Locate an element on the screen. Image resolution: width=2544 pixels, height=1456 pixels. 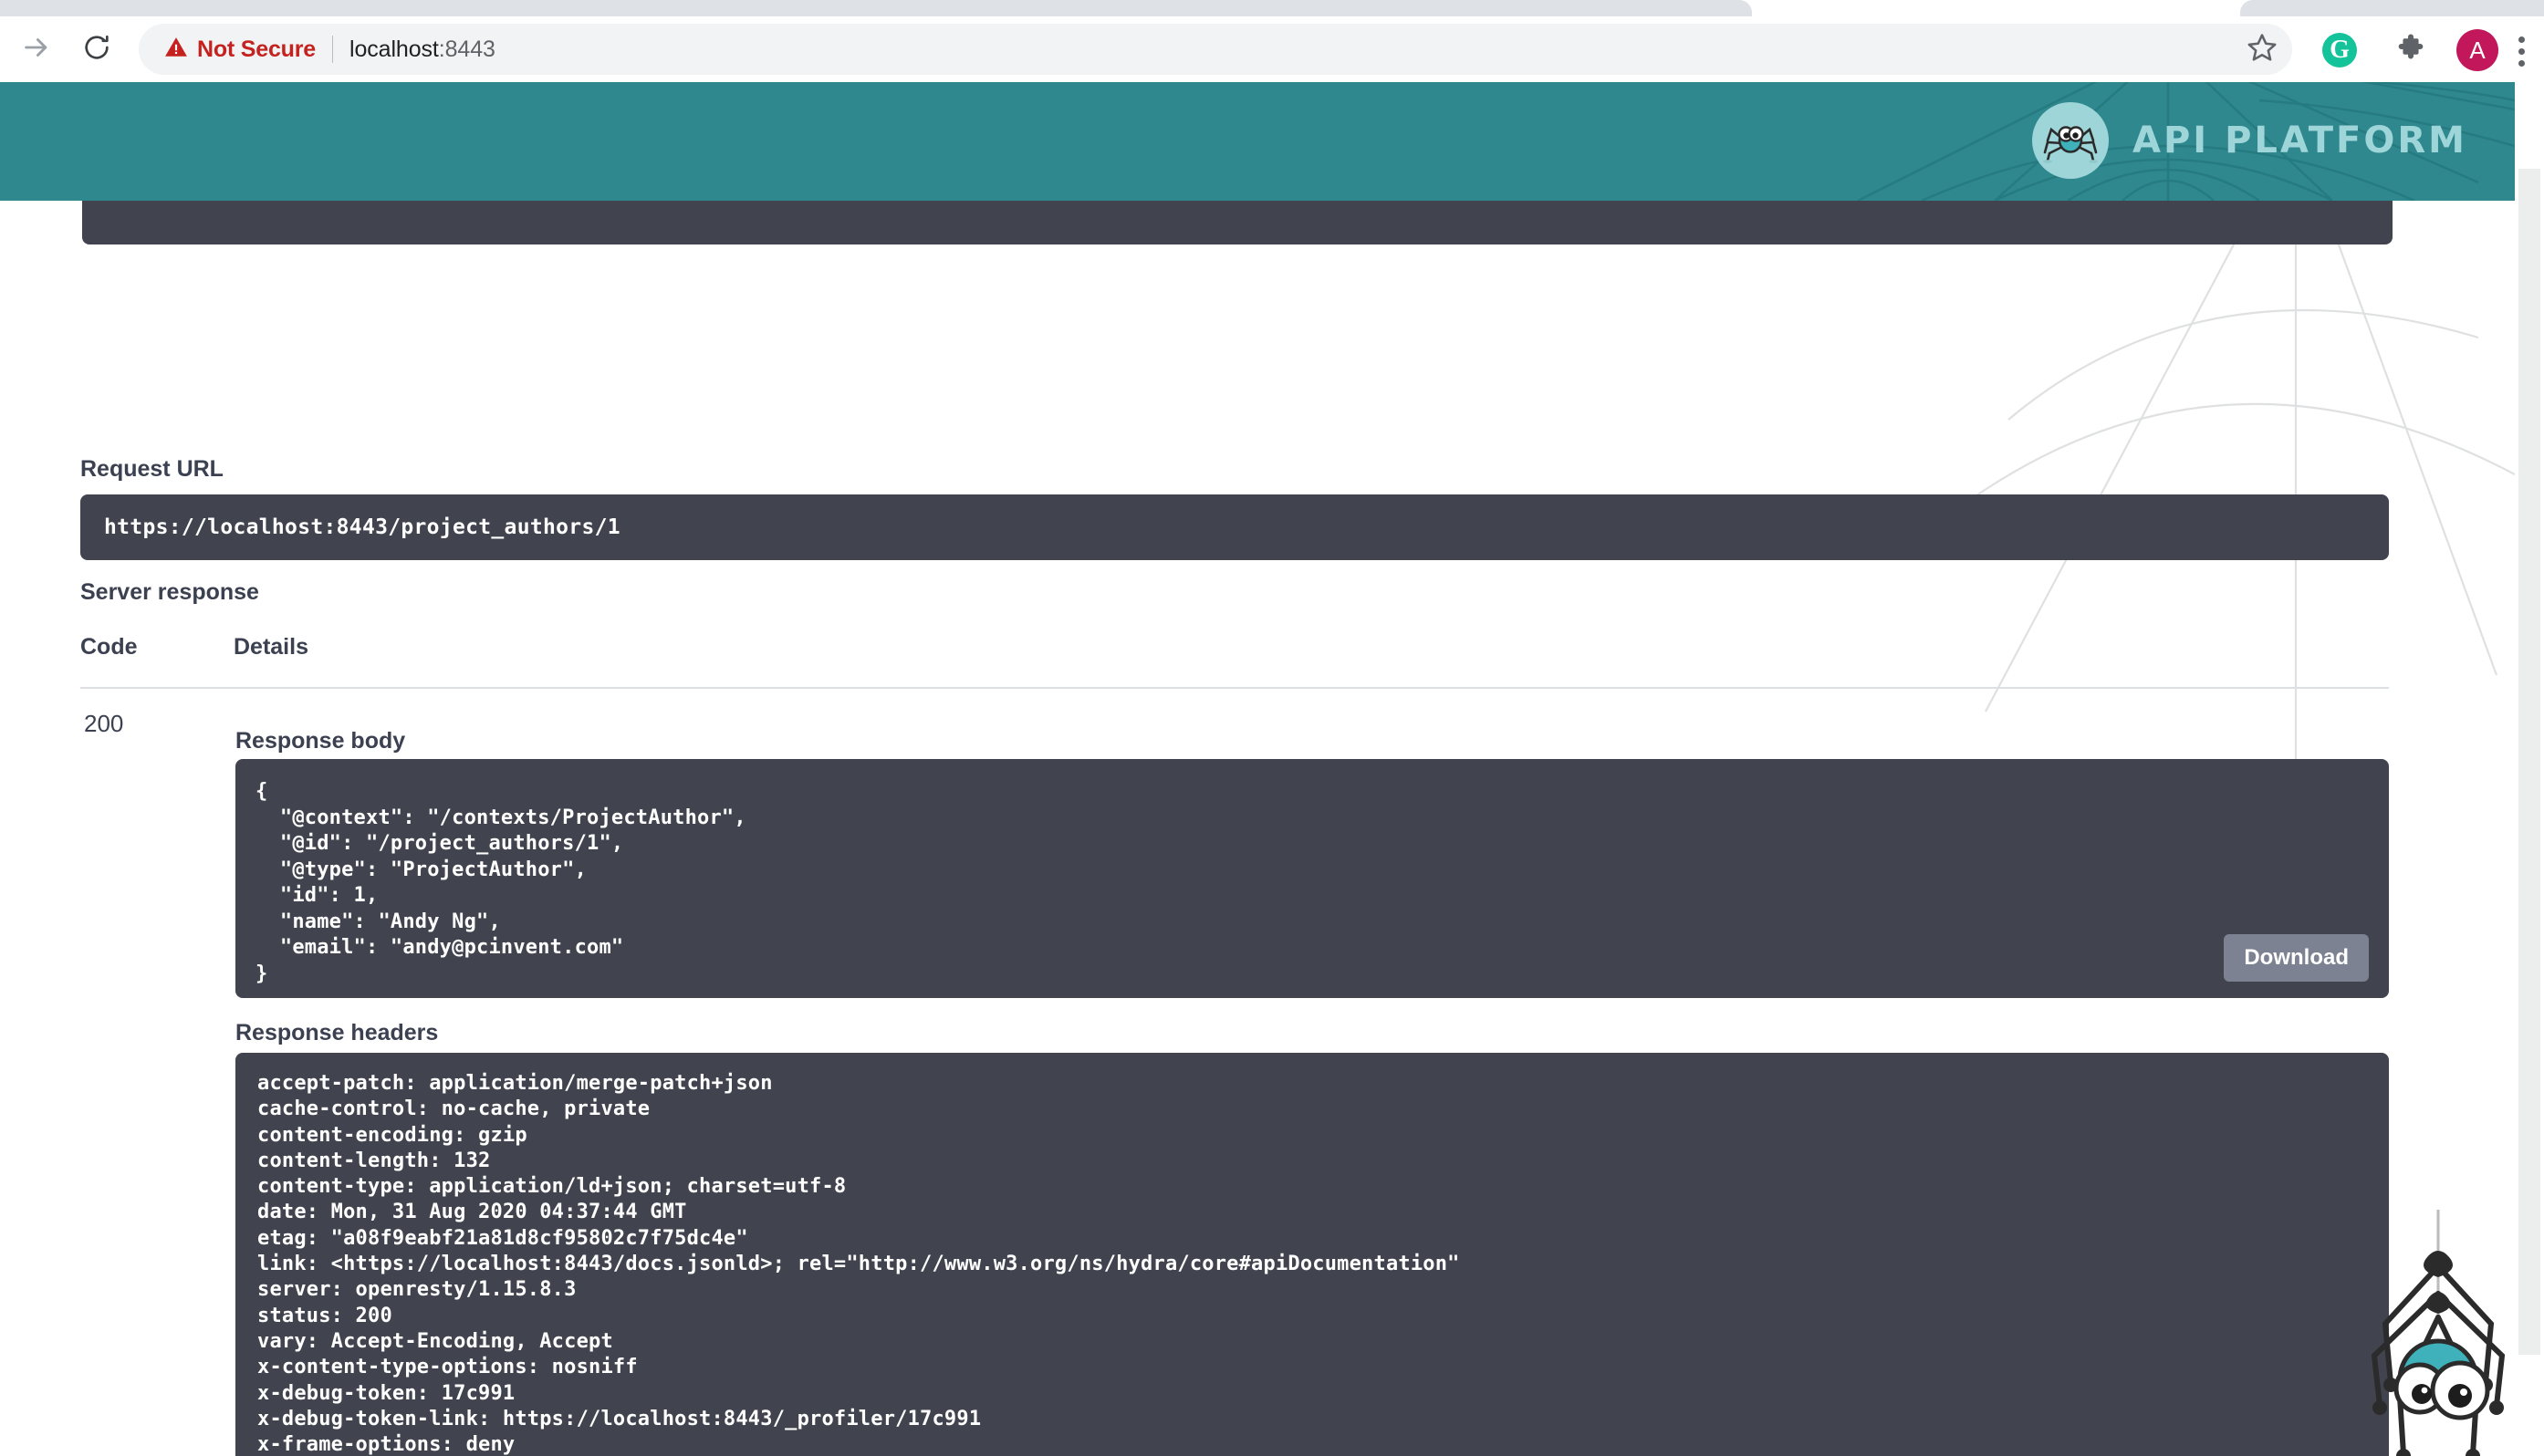
browser-tab-inactive is located at coordinates (876, 8).